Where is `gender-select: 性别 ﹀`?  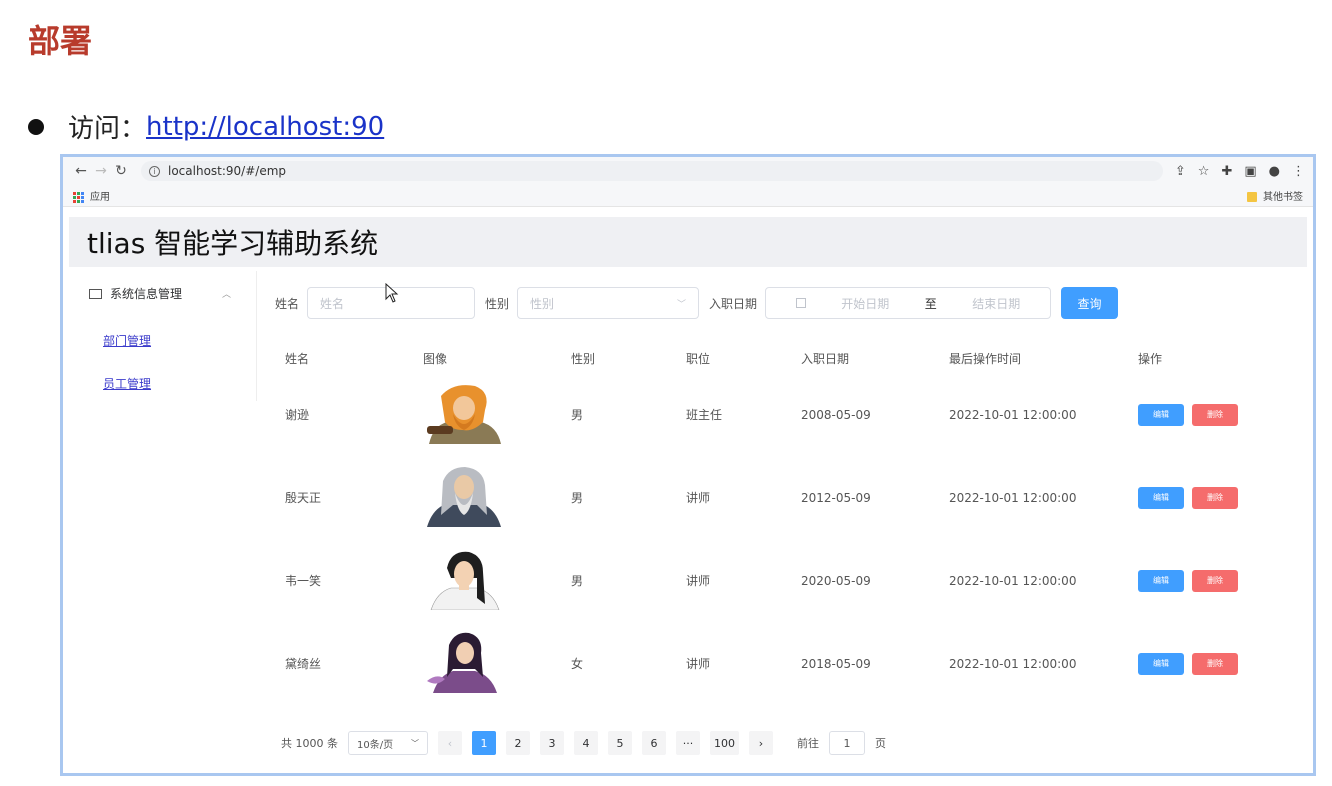
gender-select: 性别 ﹀ is located at coordinates (608, 303).